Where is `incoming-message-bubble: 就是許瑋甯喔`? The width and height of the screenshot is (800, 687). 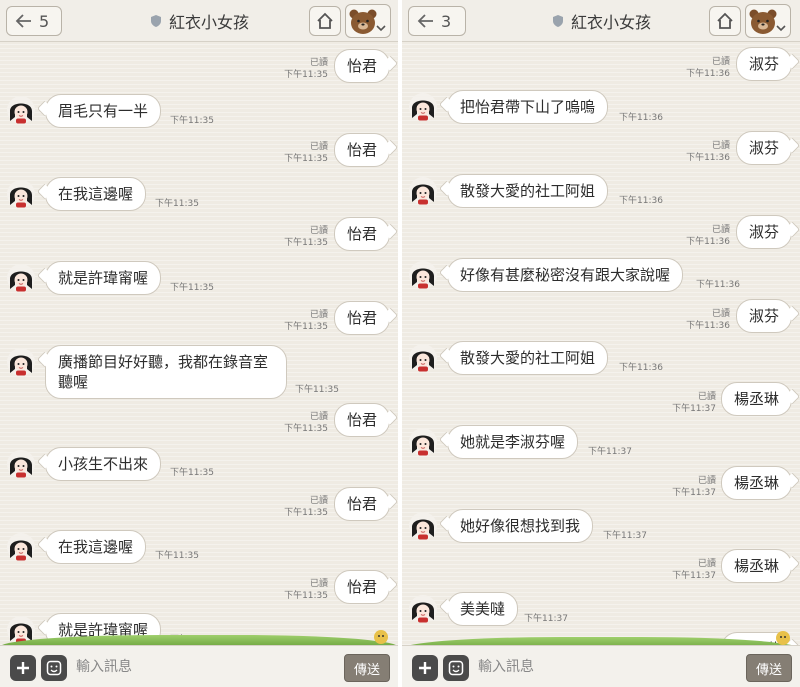 incoming-message-bubble: 就是許瑋甯喔 is located at coordinates (103, 278).